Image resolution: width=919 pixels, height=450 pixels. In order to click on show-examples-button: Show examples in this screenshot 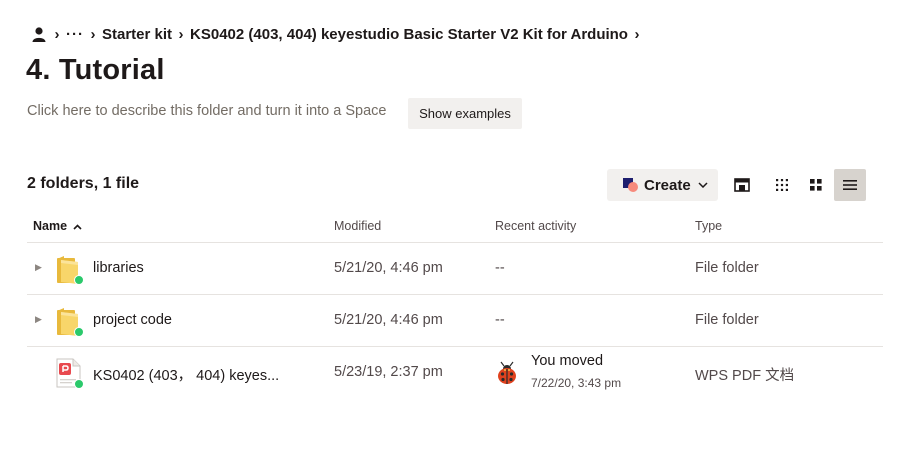, I will do `click(465, 113)`.